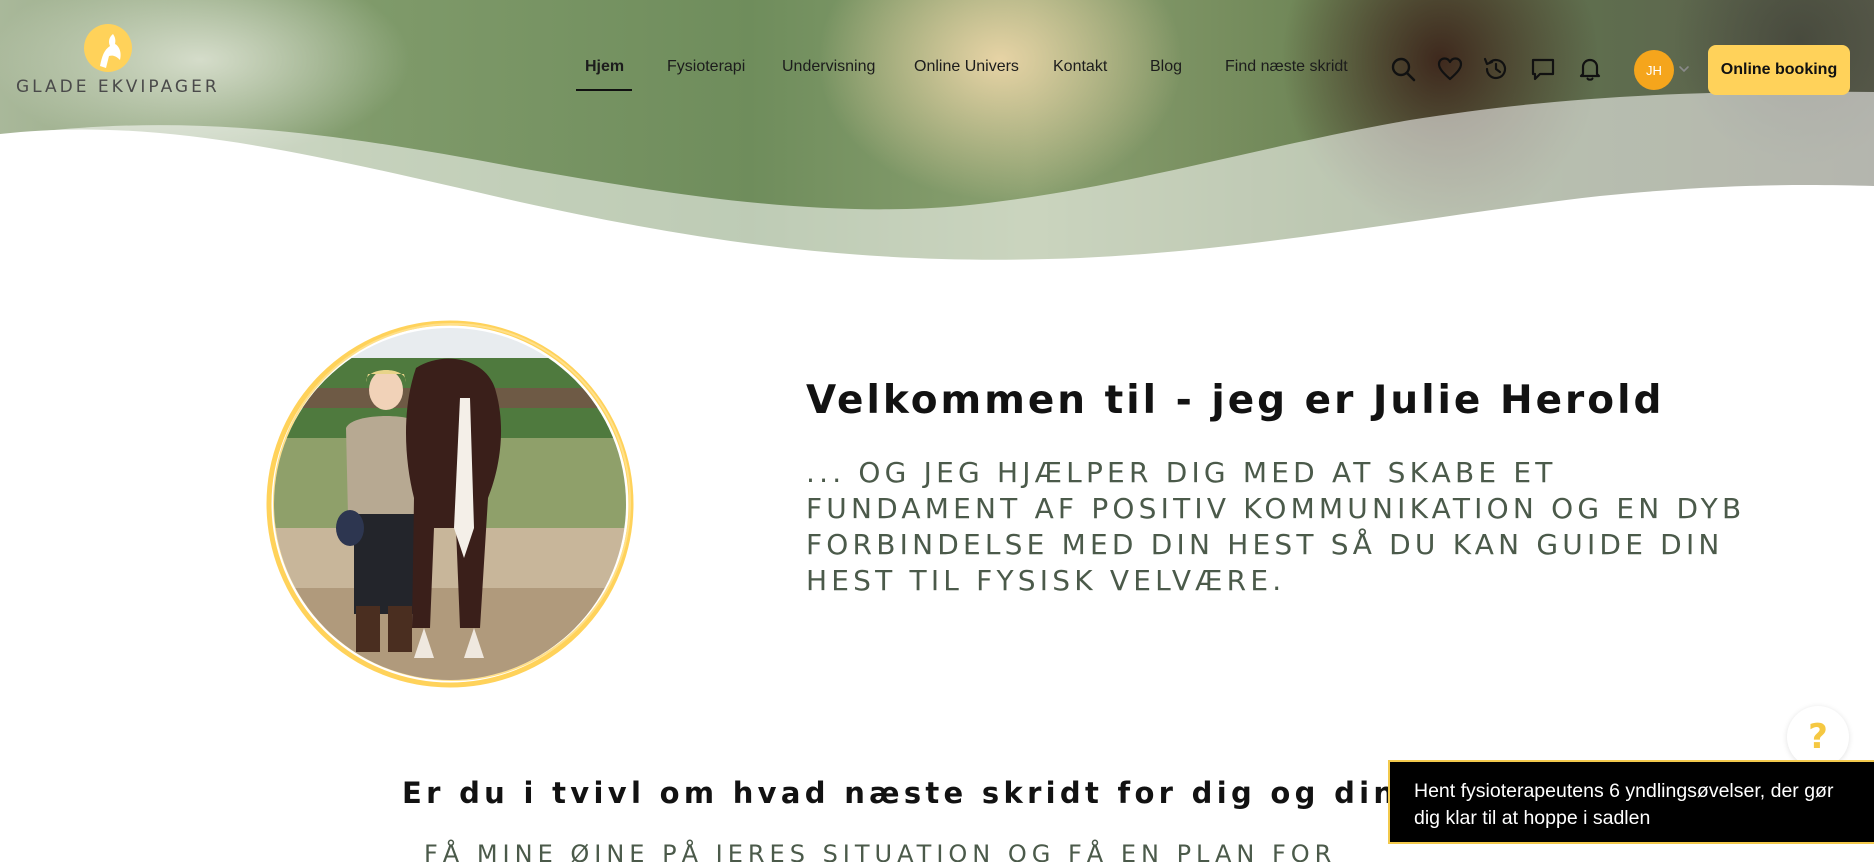 Image resolution: width=1874 pixels, height=862 pixels. I want to click on brand-name: GLADE EKVIPAGER, so click(118, 87).